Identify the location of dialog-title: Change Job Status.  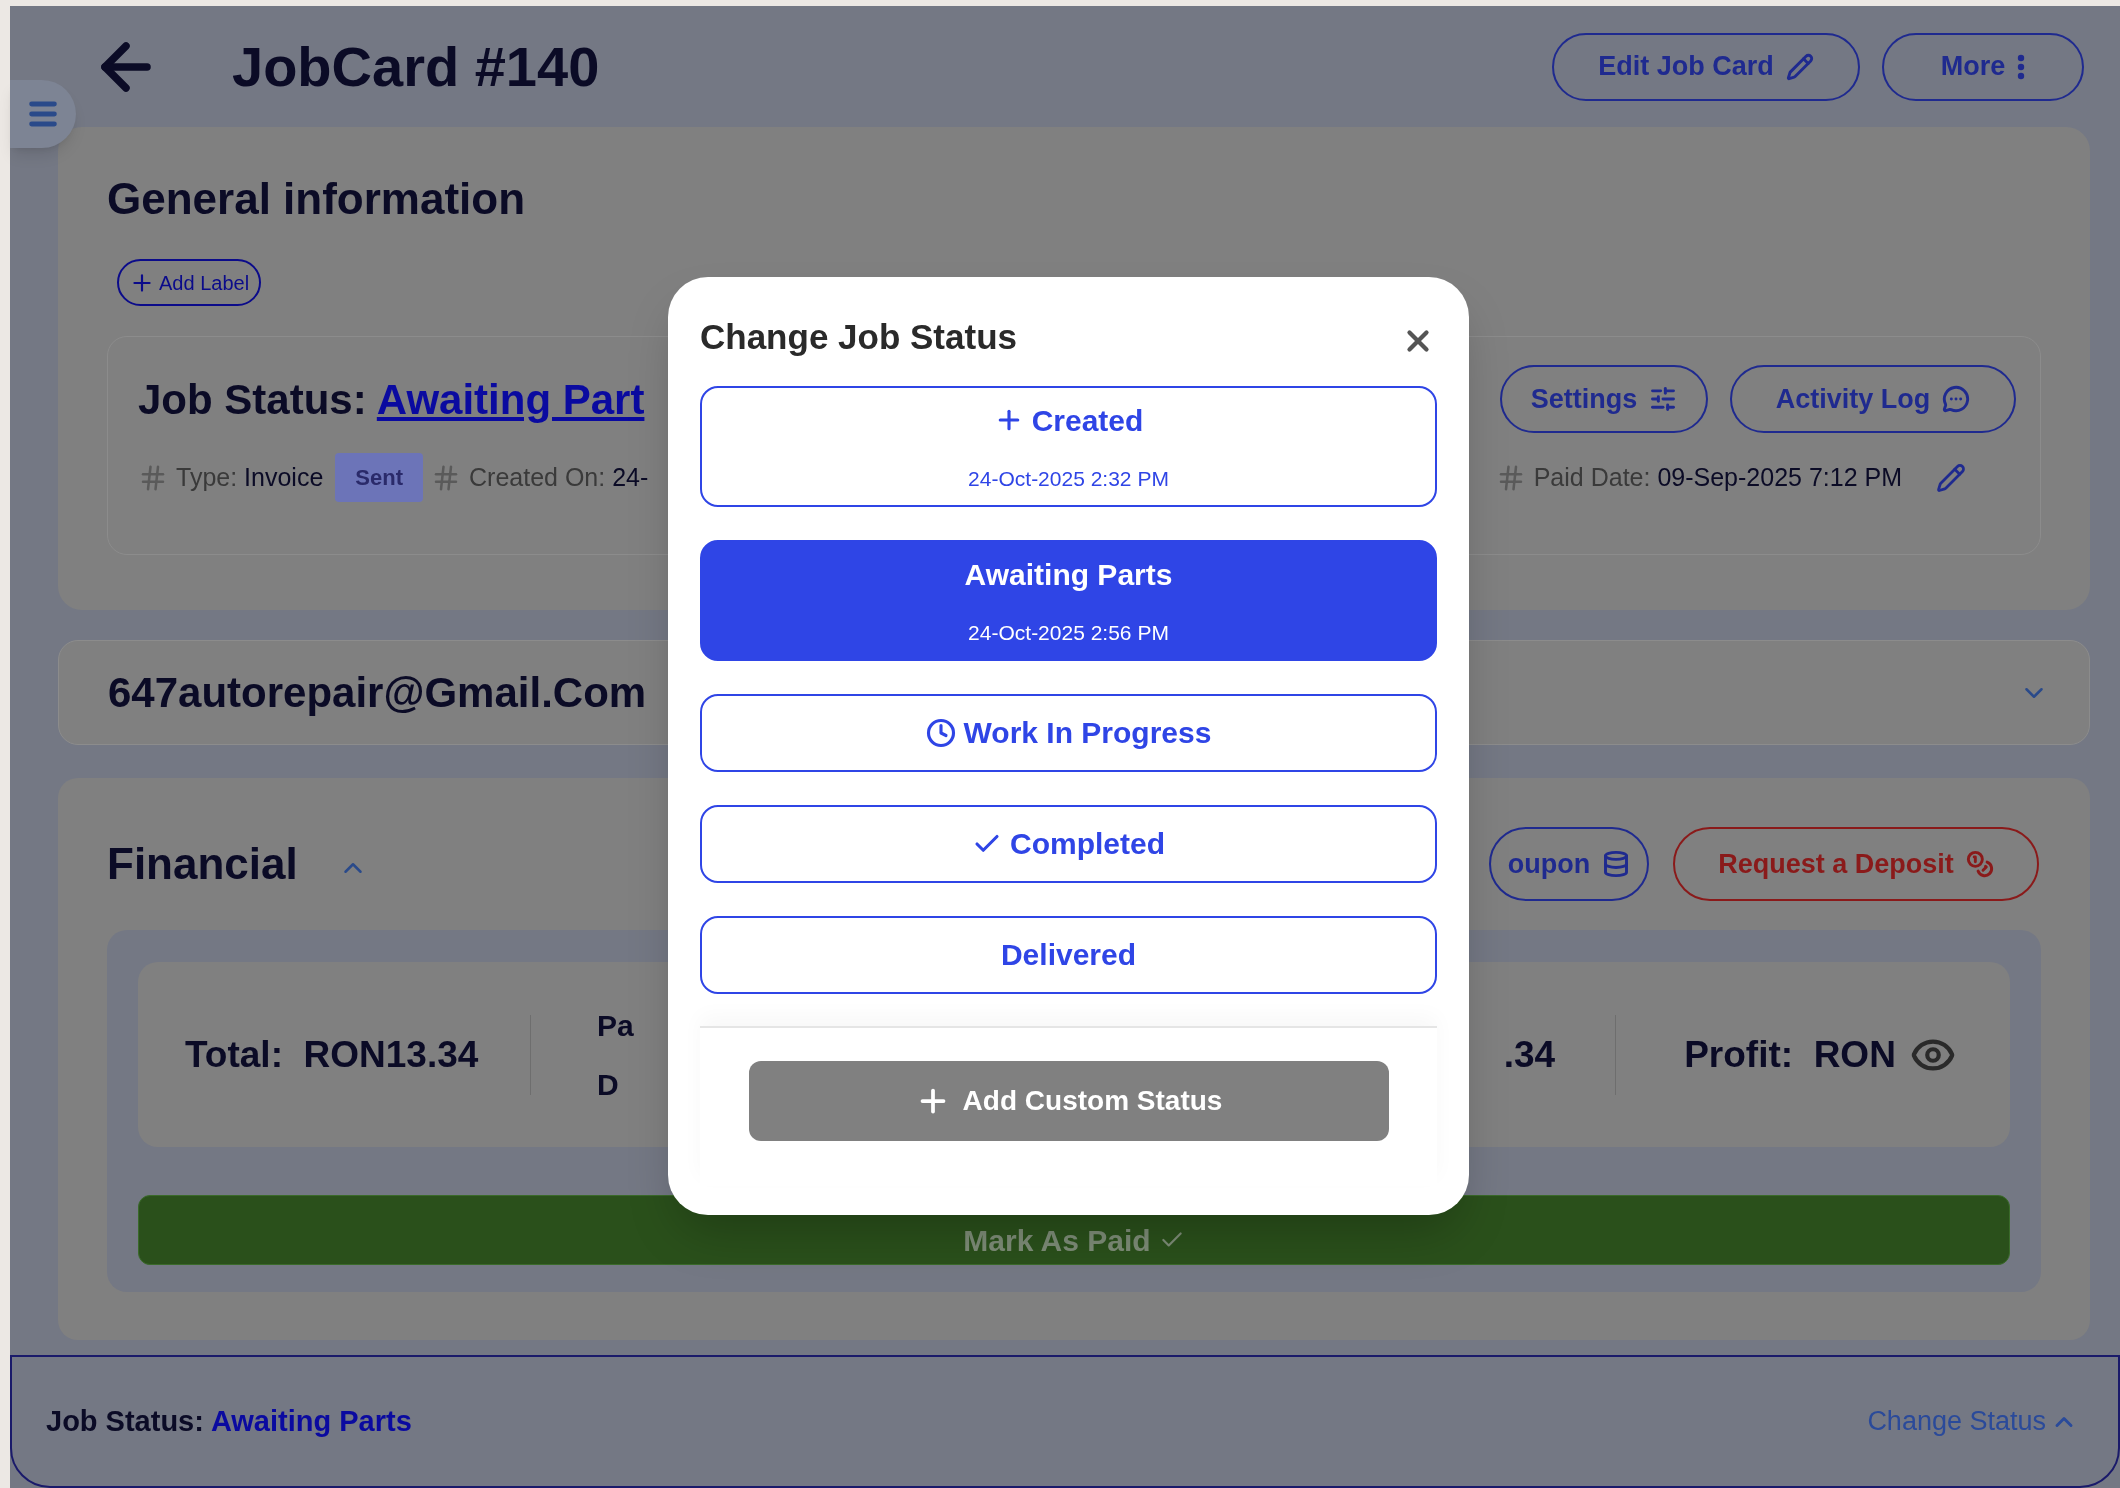
(858, 337).